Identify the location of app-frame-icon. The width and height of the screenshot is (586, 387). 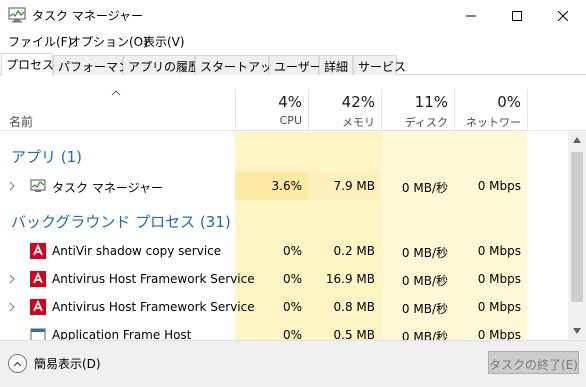
(38, 334).